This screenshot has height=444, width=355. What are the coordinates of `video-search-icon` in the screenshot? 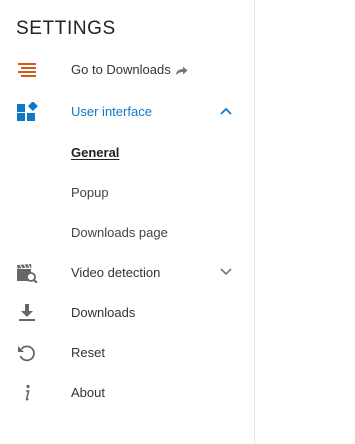 It's located at (27, 273).